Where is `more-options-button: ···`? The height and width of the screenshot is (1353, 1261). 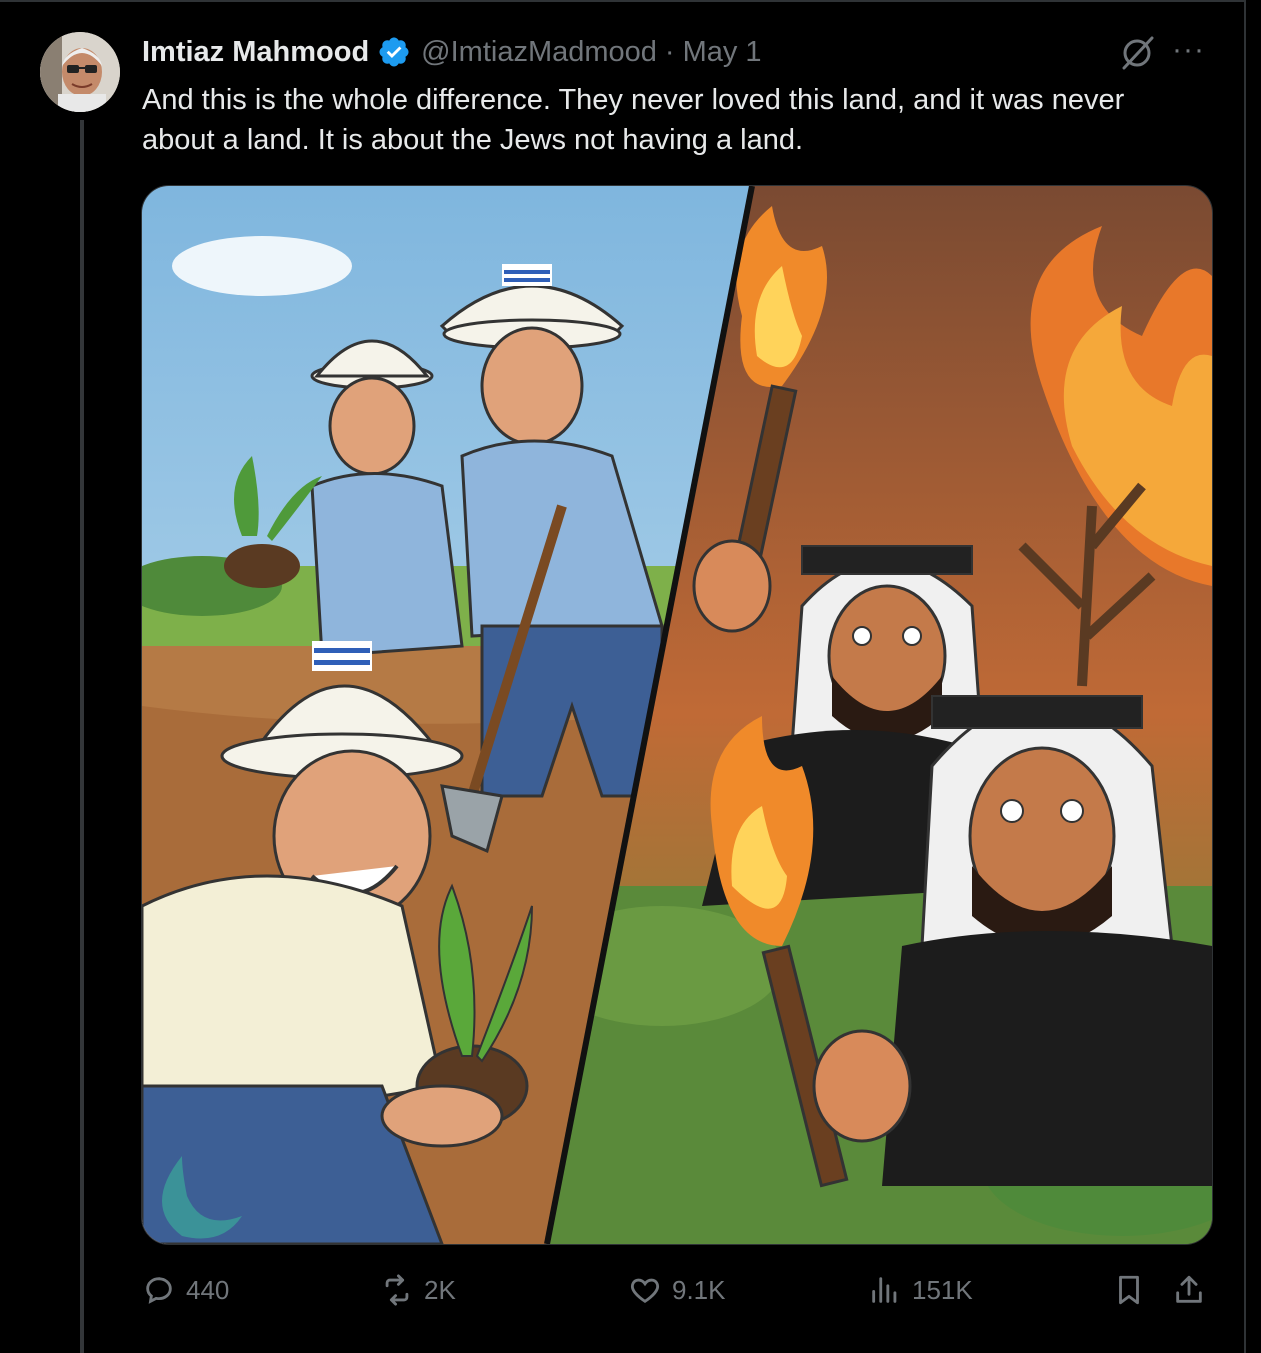
more-options-button: ··· is located at coordinates (1188, 50).